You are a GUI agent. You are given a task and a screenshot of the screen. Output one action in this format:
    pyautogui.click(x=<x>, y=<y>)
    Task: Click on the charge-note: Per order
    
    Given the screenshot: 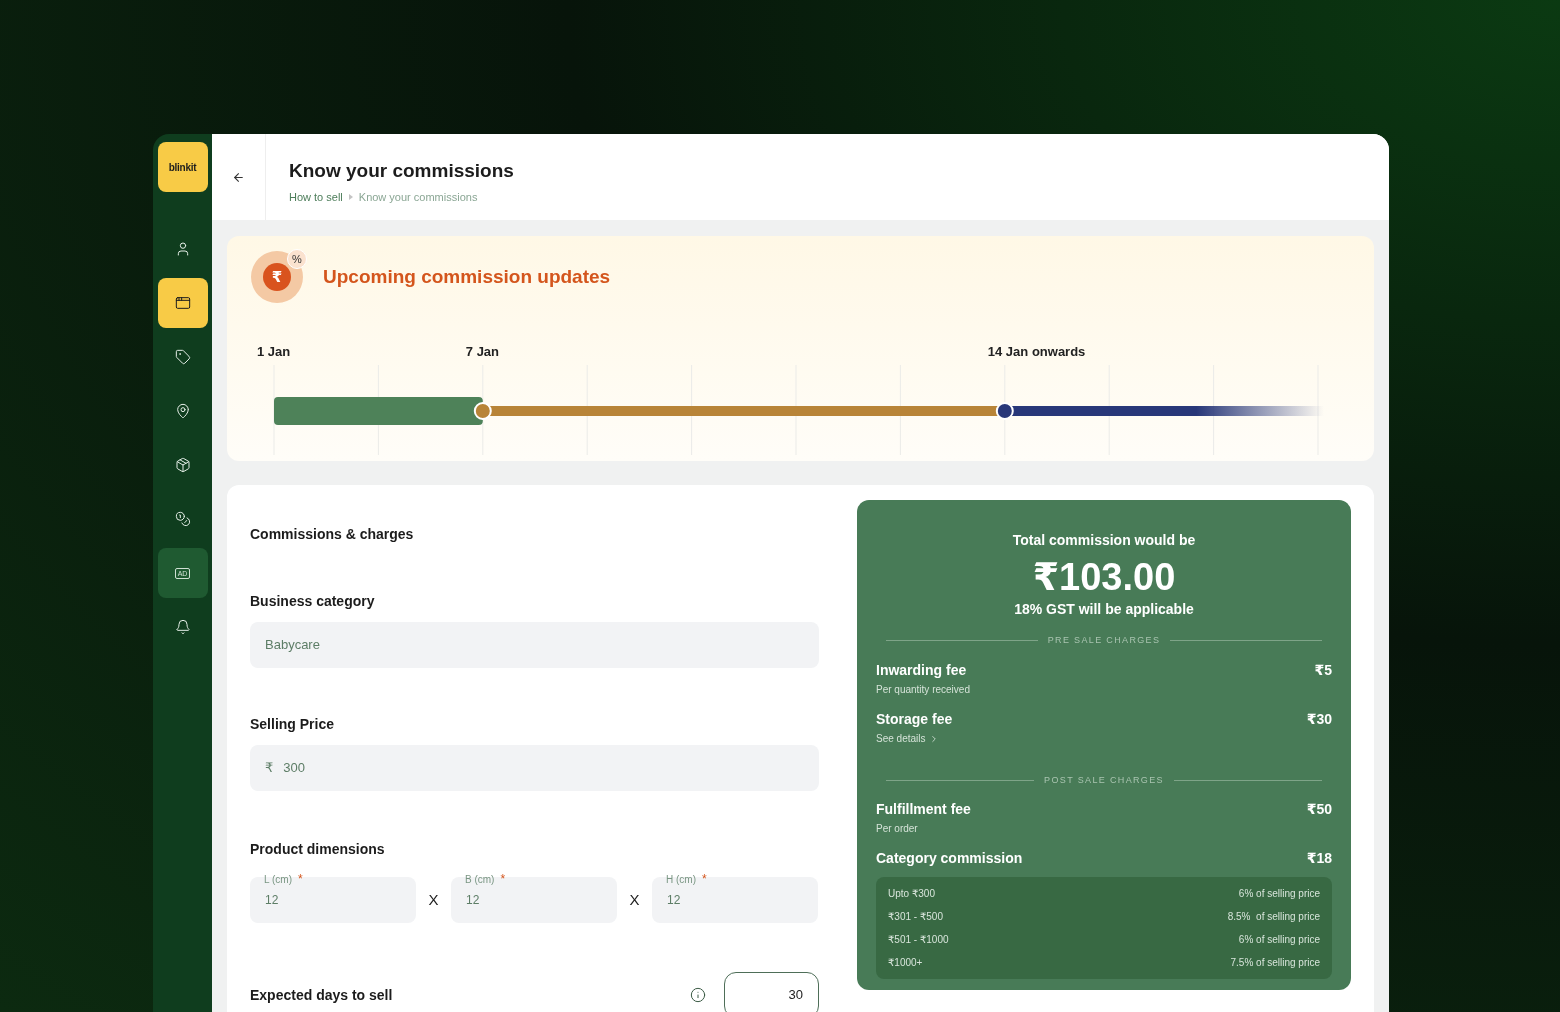 What is the action you would take?
    pyautogui.click(x=897, y=829)
    